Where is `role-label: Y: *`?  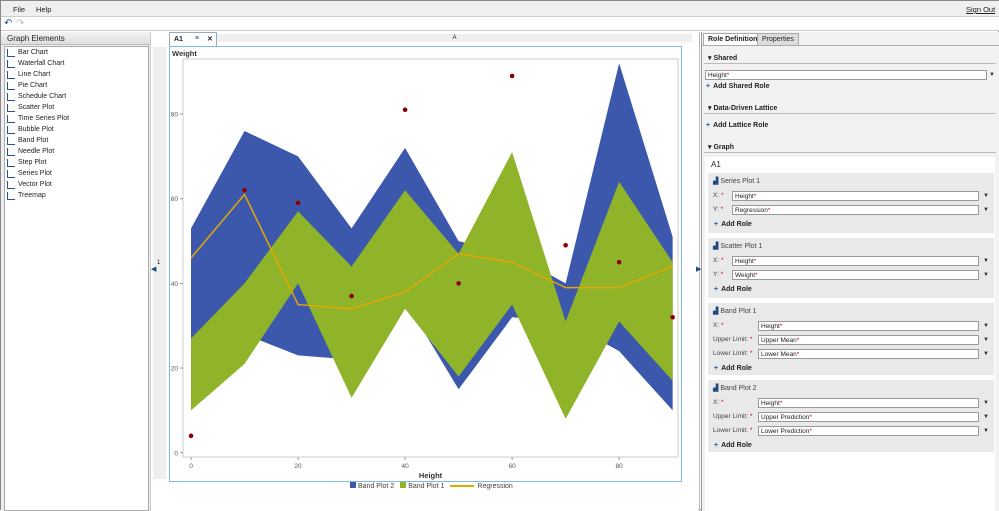
role-label: Y: * is located at coordinates (718, 209).